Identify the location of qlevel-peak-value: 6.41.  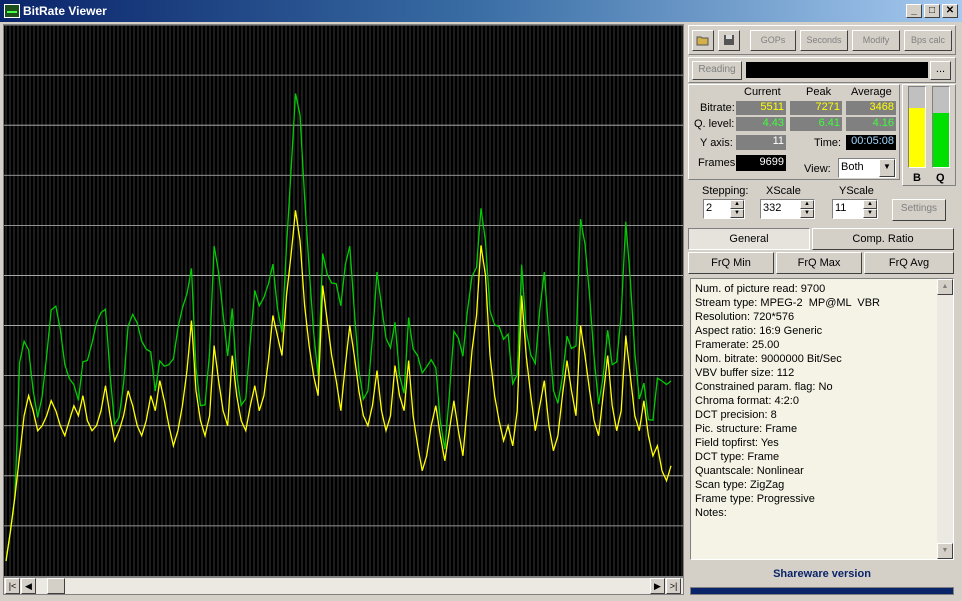
(816, 124).